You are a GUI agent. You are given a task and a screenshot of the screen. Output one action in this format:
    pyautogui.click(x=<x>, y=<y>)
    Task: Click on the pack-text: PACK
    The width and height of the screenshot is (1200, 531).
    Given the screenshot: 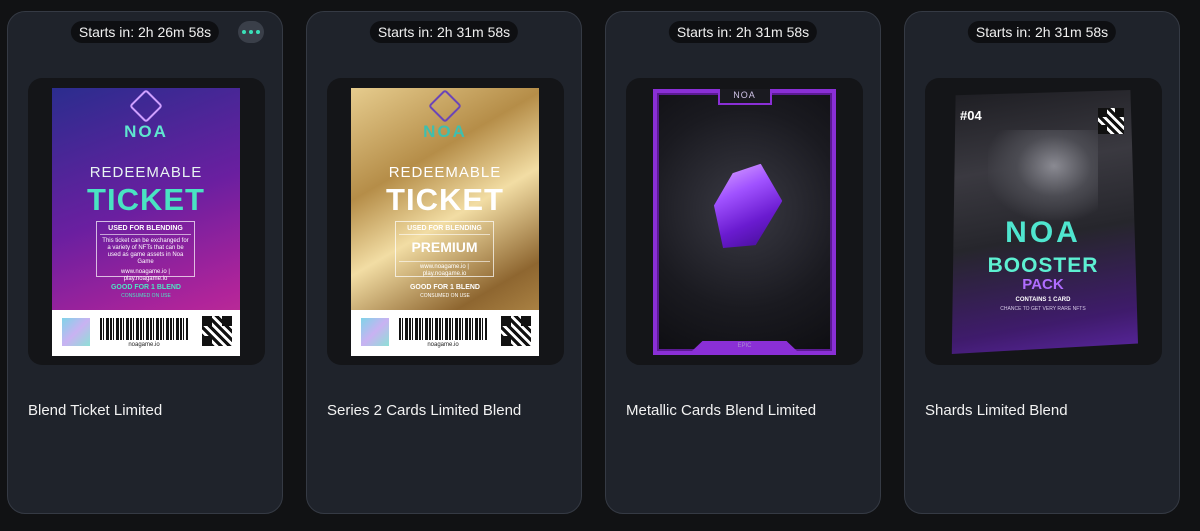 What is the action you would take?
    pyautogui.click(x=1043, y=284)
    